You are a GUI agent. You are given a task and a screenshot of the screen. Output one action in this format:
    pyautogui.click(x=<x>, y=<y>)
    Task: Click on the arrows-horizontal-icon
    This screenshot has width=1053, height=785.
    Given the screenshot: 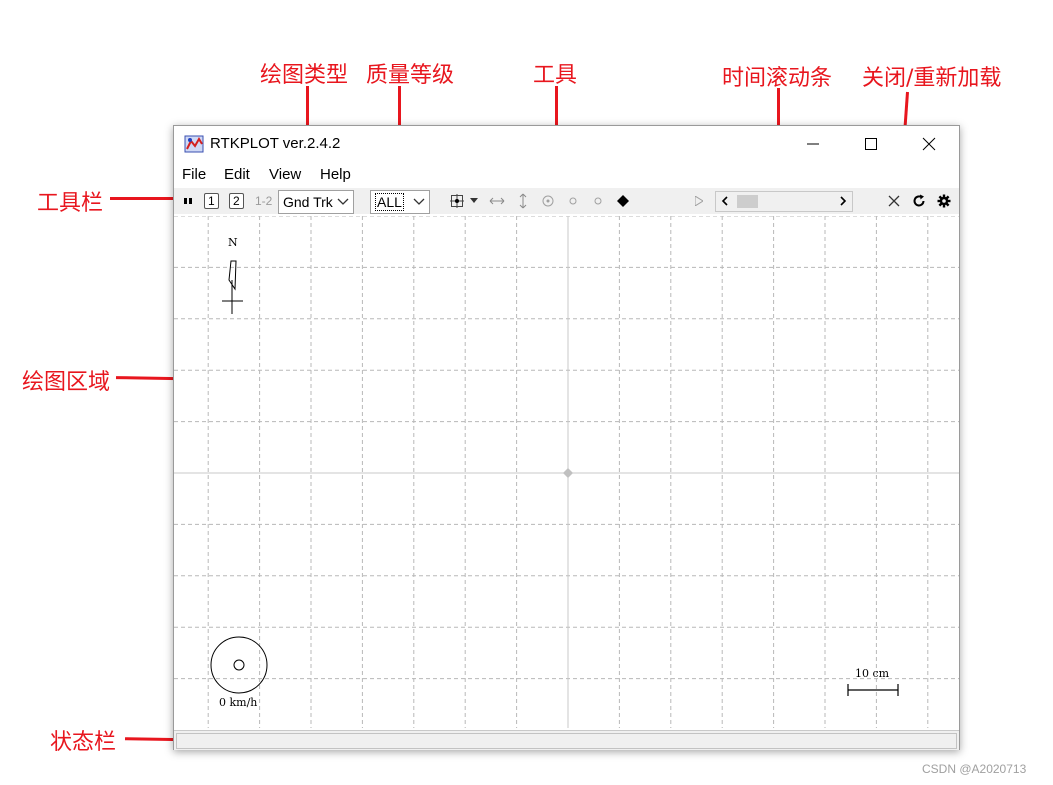 What is the action you would take?
    pyautogui.click(x=497, y=201)
    